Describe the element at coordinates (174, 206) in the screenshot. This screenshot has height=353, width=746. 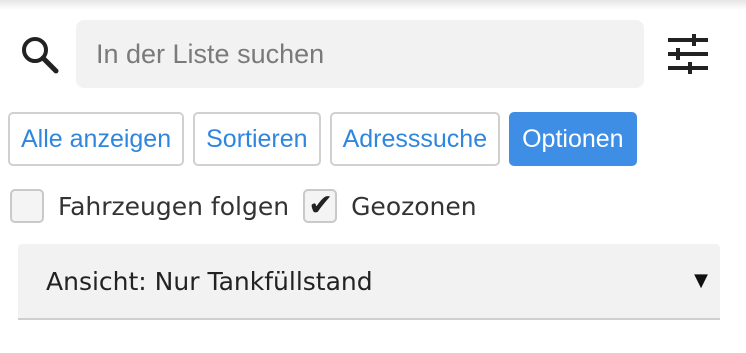
I see `follow-vehicles-label: Fahrzeugen folgen` at that location.